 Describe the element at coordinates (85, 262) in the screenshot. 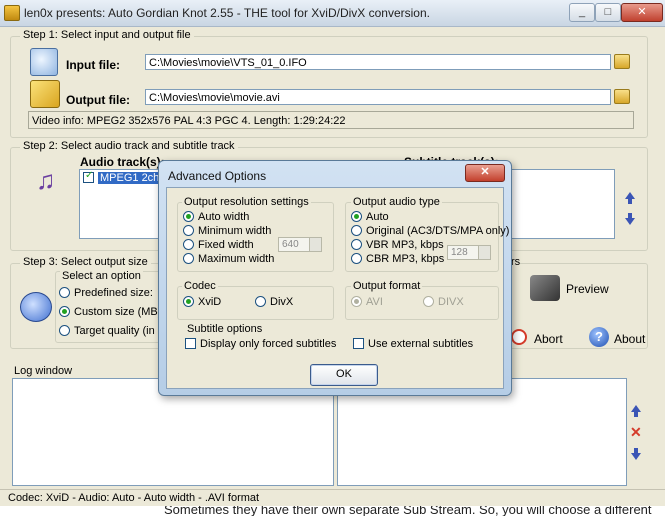

I see `step3-label: Step 3: Select output size` at that location.